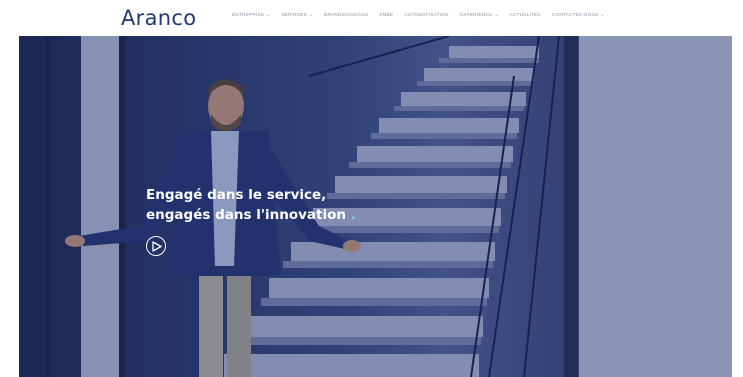  Describe the element at coordinates (294, 14) in the screenshot. I see `nav-item-label: SERVICES` at that location.